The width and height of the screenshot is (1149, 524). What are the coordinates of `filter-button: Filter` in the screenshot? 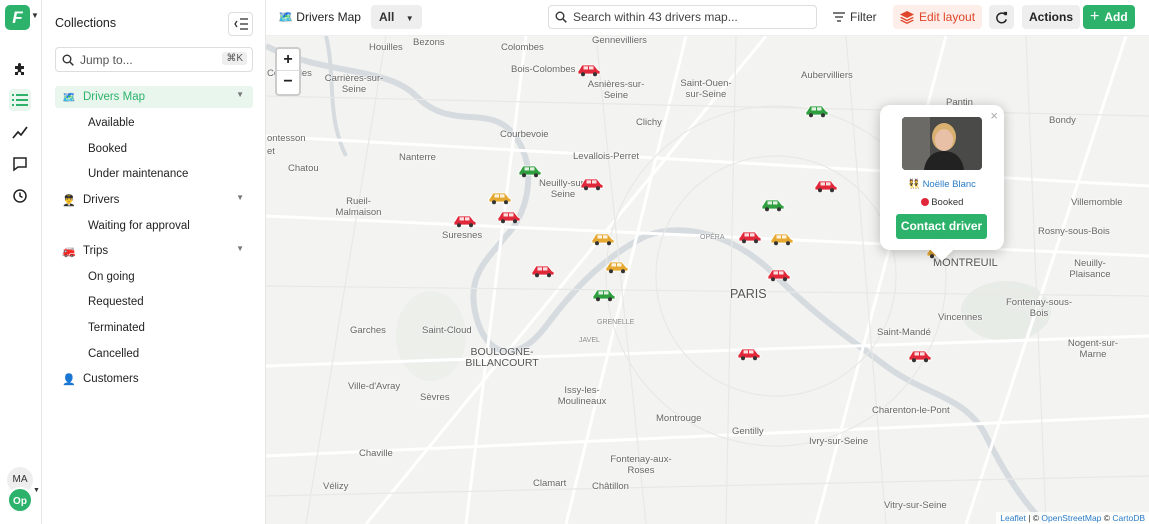 It's located at (855, 17).